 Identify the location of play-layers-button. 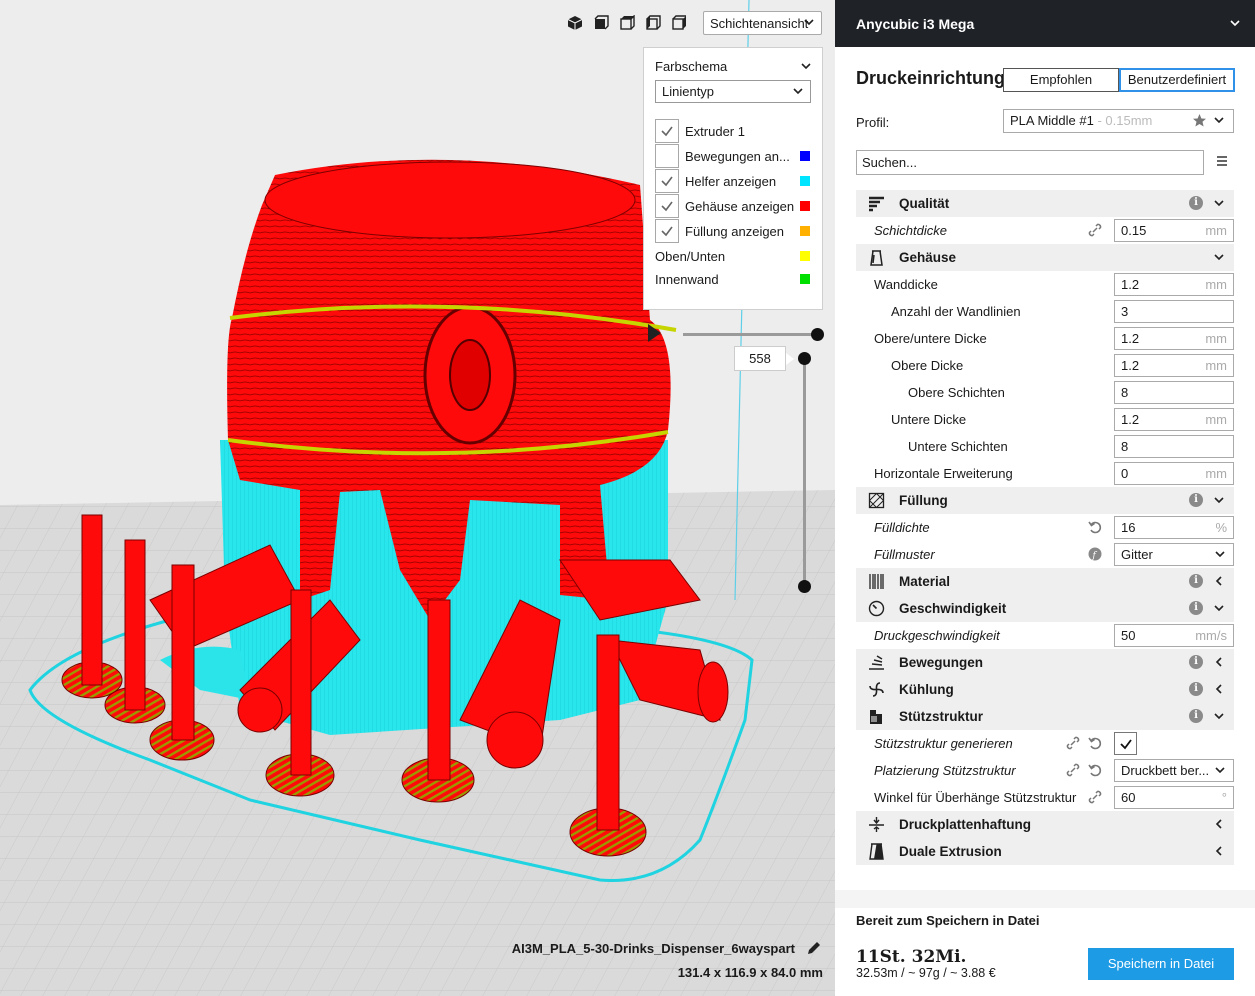
(654, 333).